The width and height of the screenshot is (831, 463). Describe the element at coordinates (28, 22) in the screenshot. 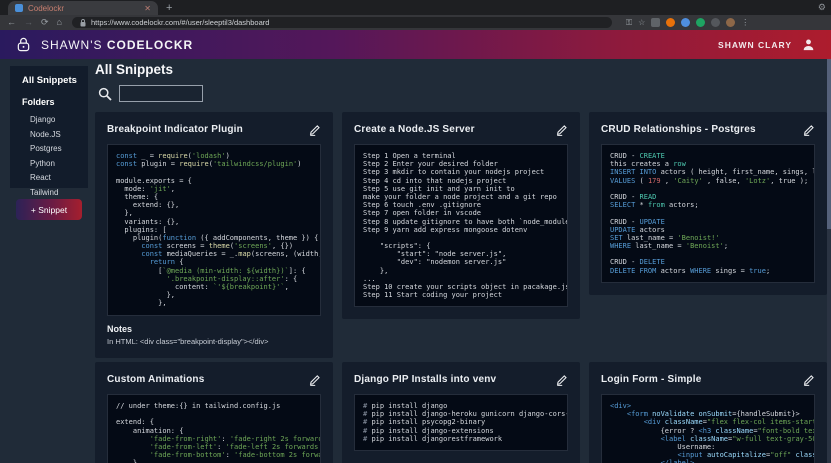

I see `forward-icon: →` at that location.